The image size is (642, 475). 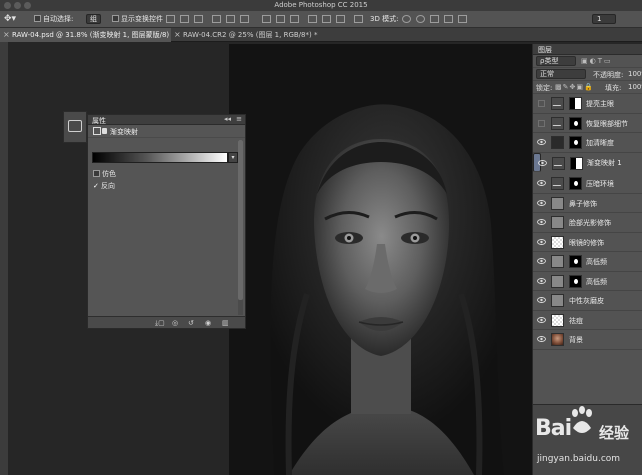 What do you see at coordinates (225, 323) in the screenshot?
I see `delete-icon: ▥` at bounding box center [225, 323].